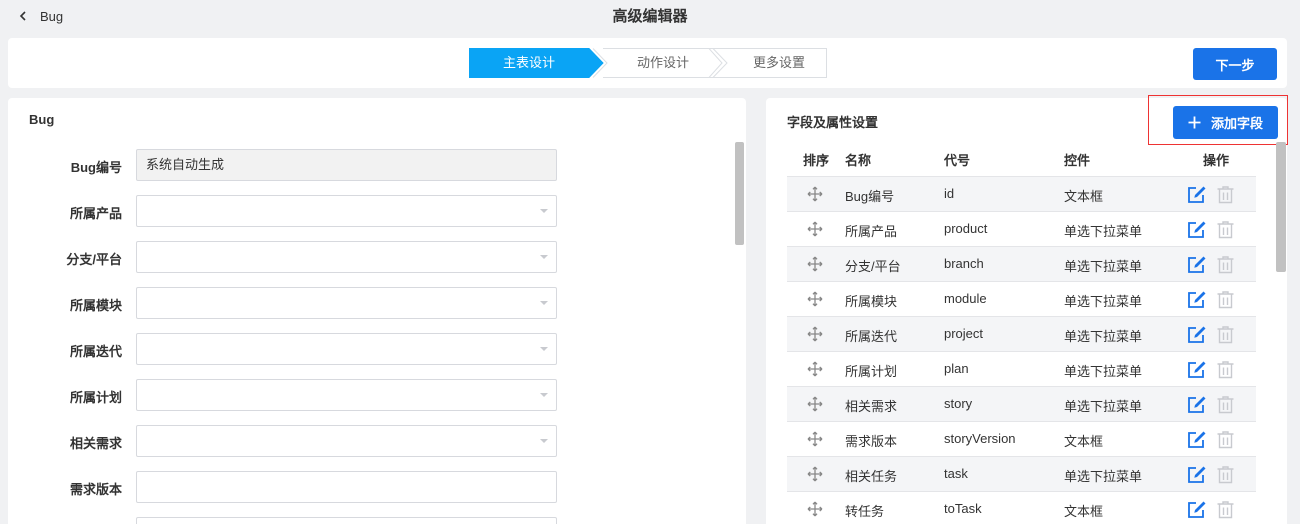  What do you see at coordinates (42, 119) in the screenshot?
I see `form-title: Bug` at bounding box center [42, 119].